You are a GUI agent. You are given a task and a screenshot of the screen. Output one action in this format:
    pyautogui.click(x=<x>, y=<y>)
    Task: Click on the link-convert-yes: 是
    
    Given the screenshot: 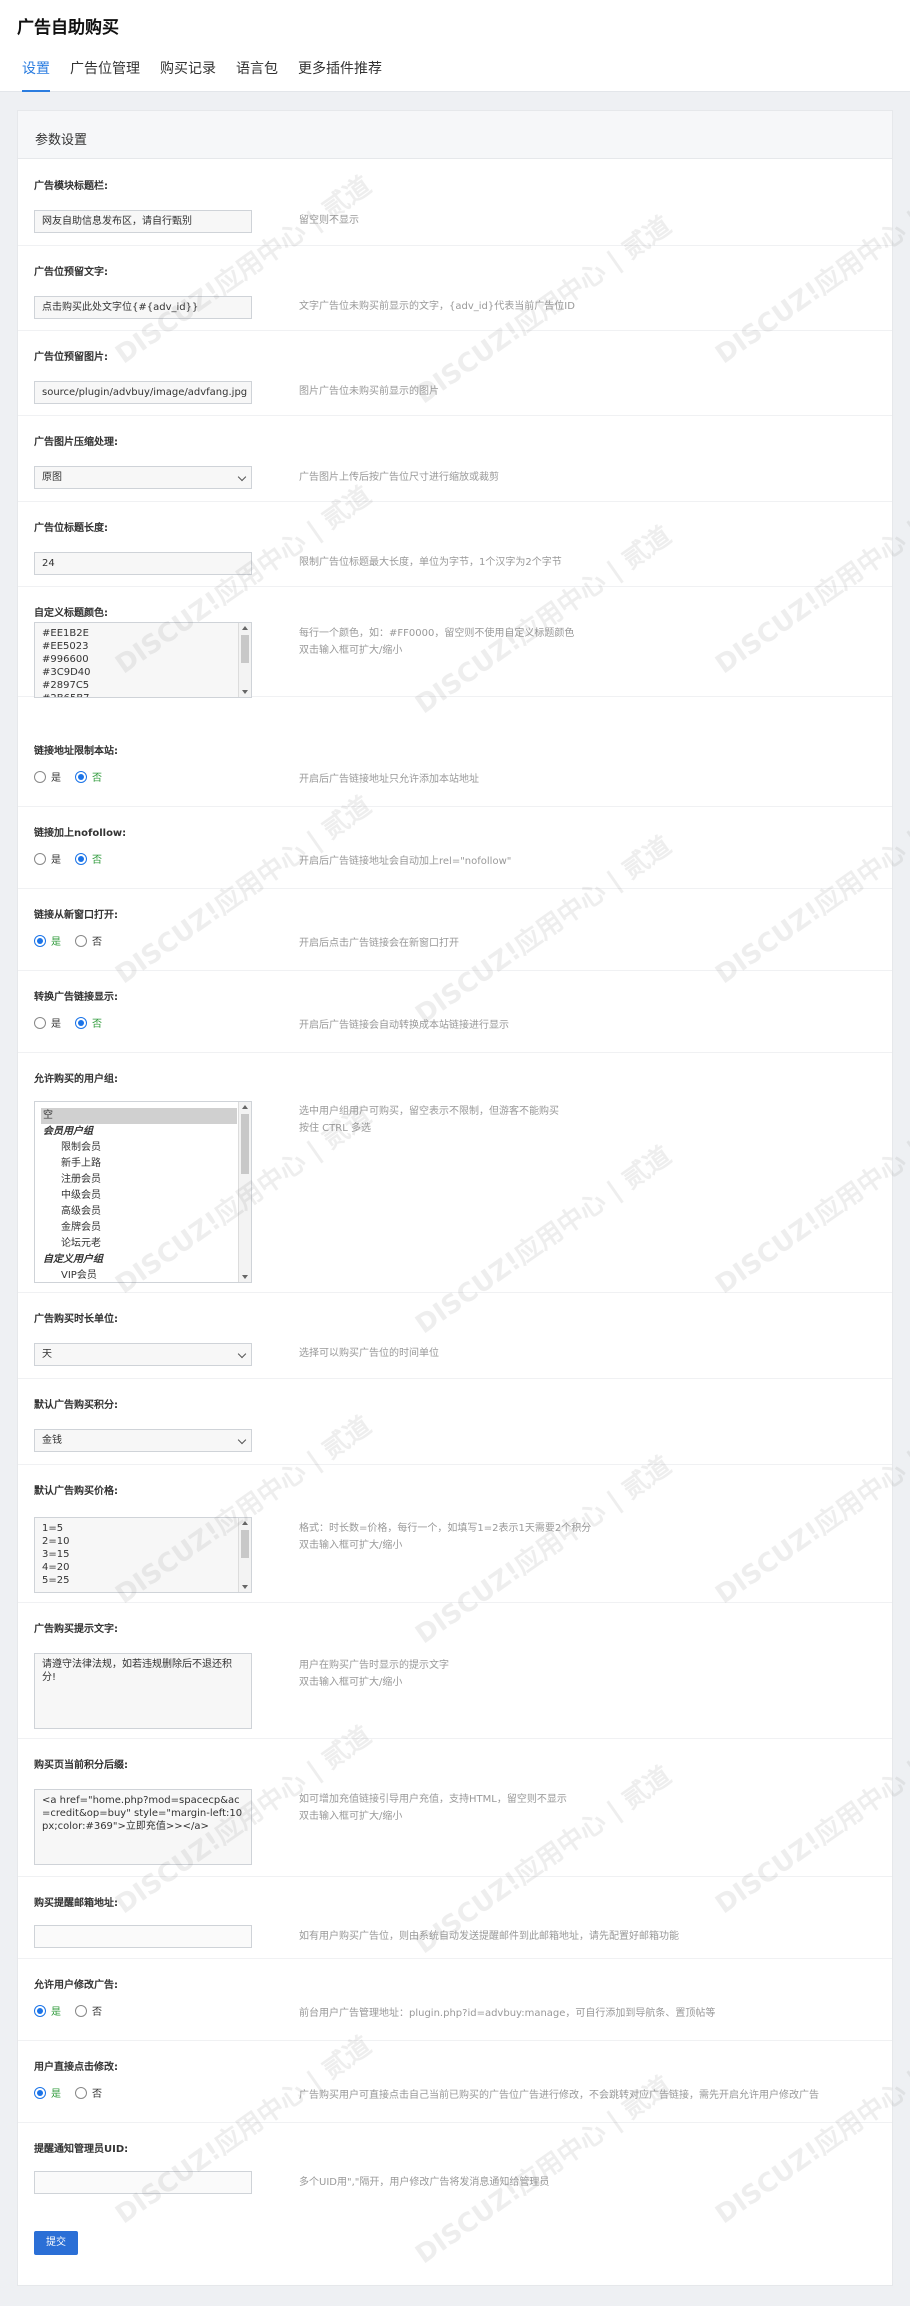 What is the action you would take?
    pyautogui.click(x=47, y=1022)
    